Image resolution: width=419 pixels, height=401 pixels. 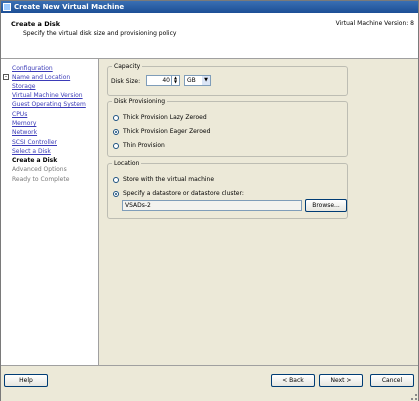 I want to click on capacity-title: Capacity, so click(x=127, y=66).